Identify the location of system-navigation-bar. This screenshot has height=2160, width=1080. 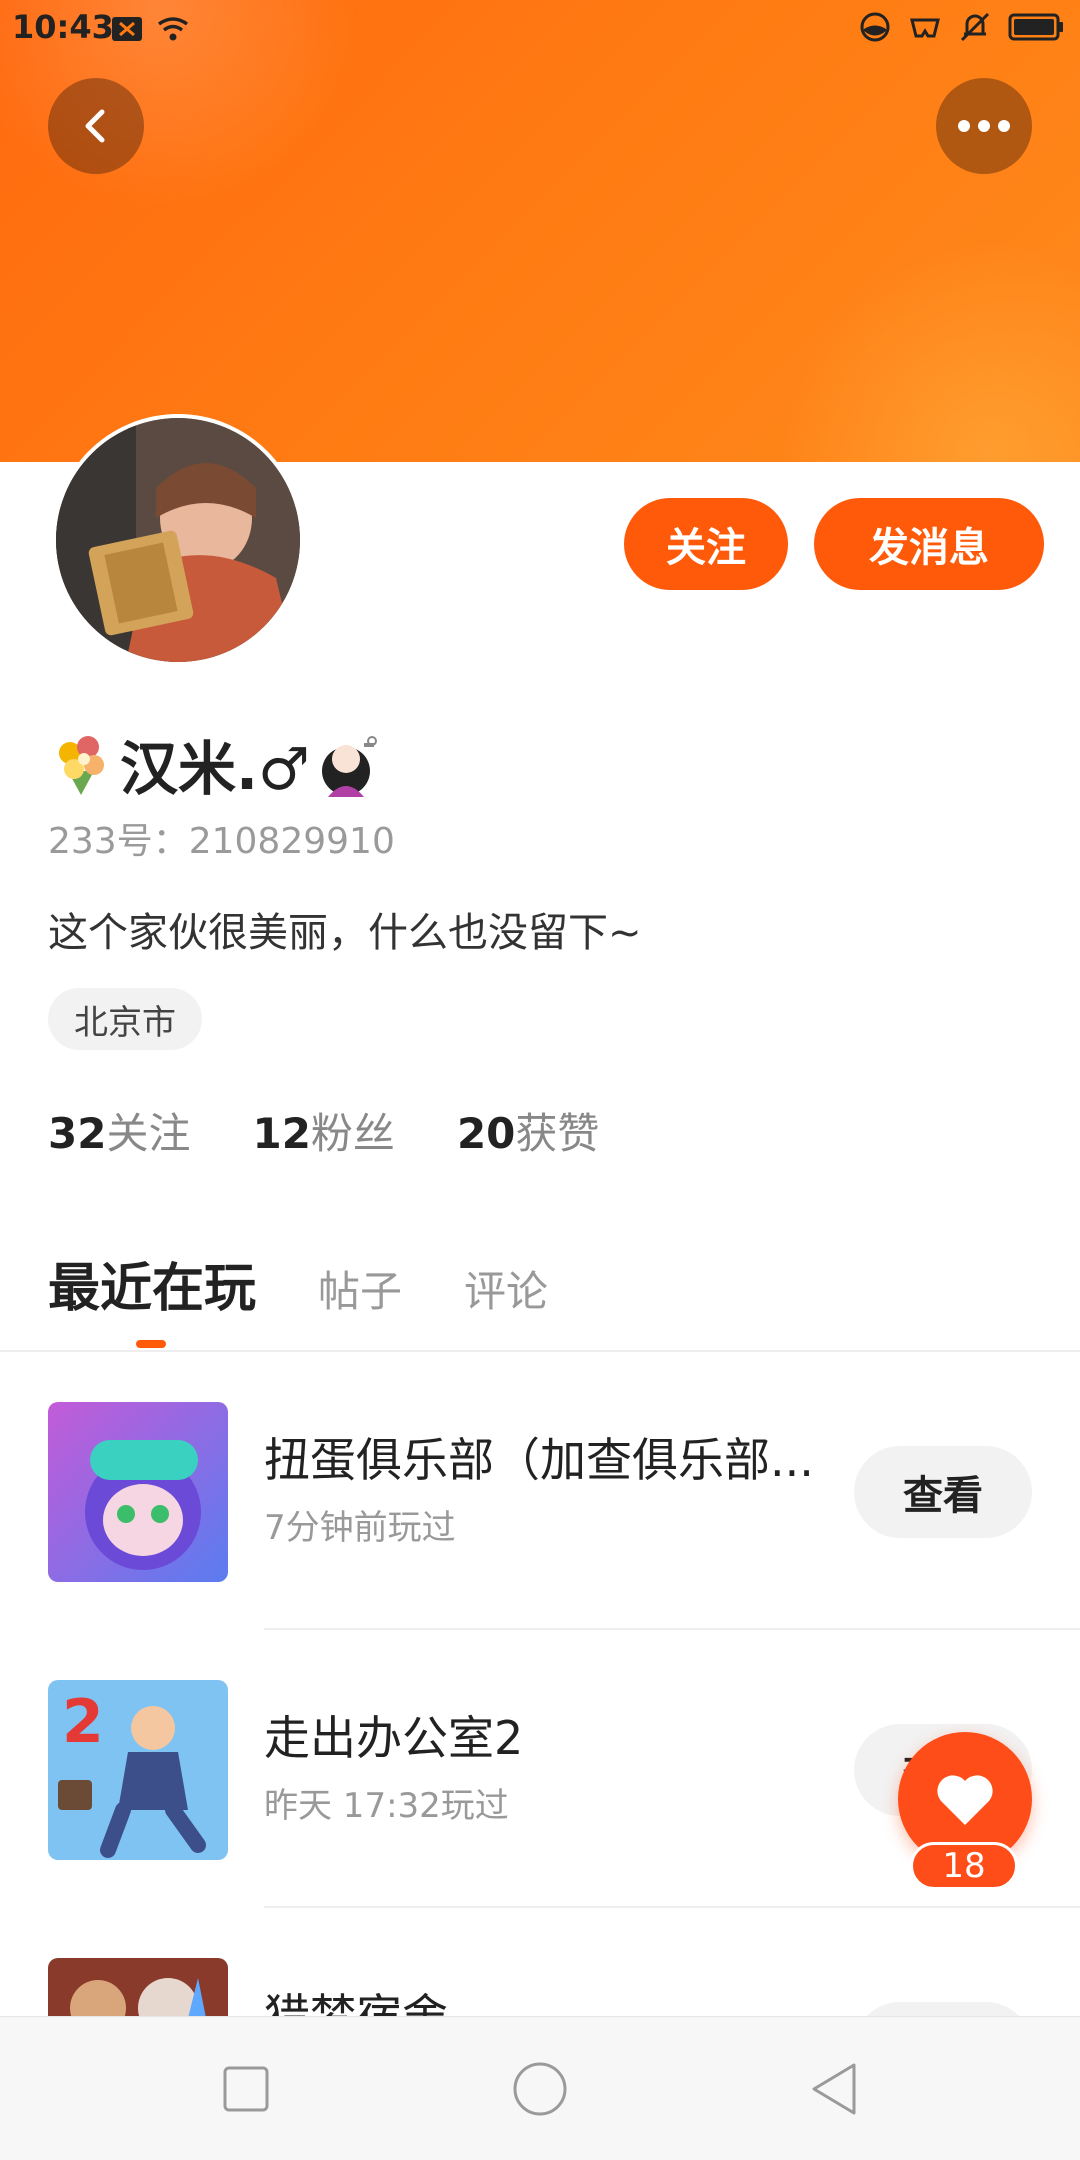
(540, 2088).